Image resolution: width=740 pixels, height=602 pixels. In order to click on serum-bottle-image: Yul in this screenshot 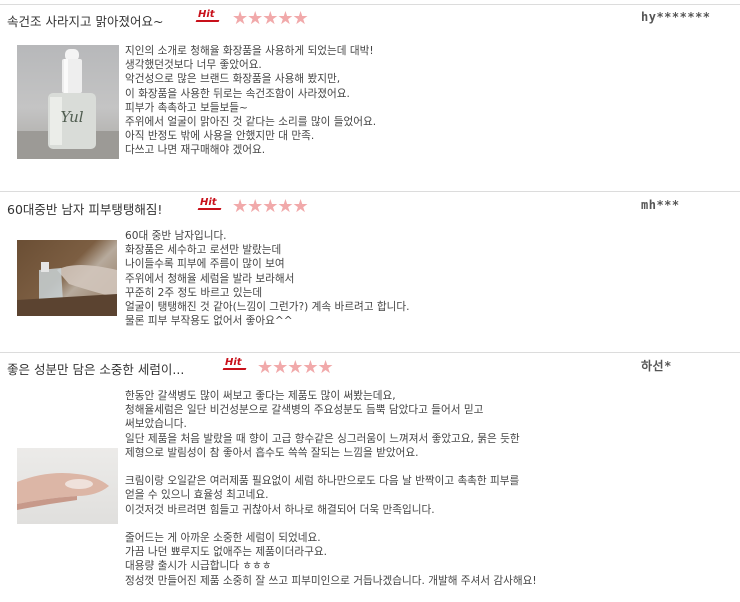, I will do `click(68, 104)`.